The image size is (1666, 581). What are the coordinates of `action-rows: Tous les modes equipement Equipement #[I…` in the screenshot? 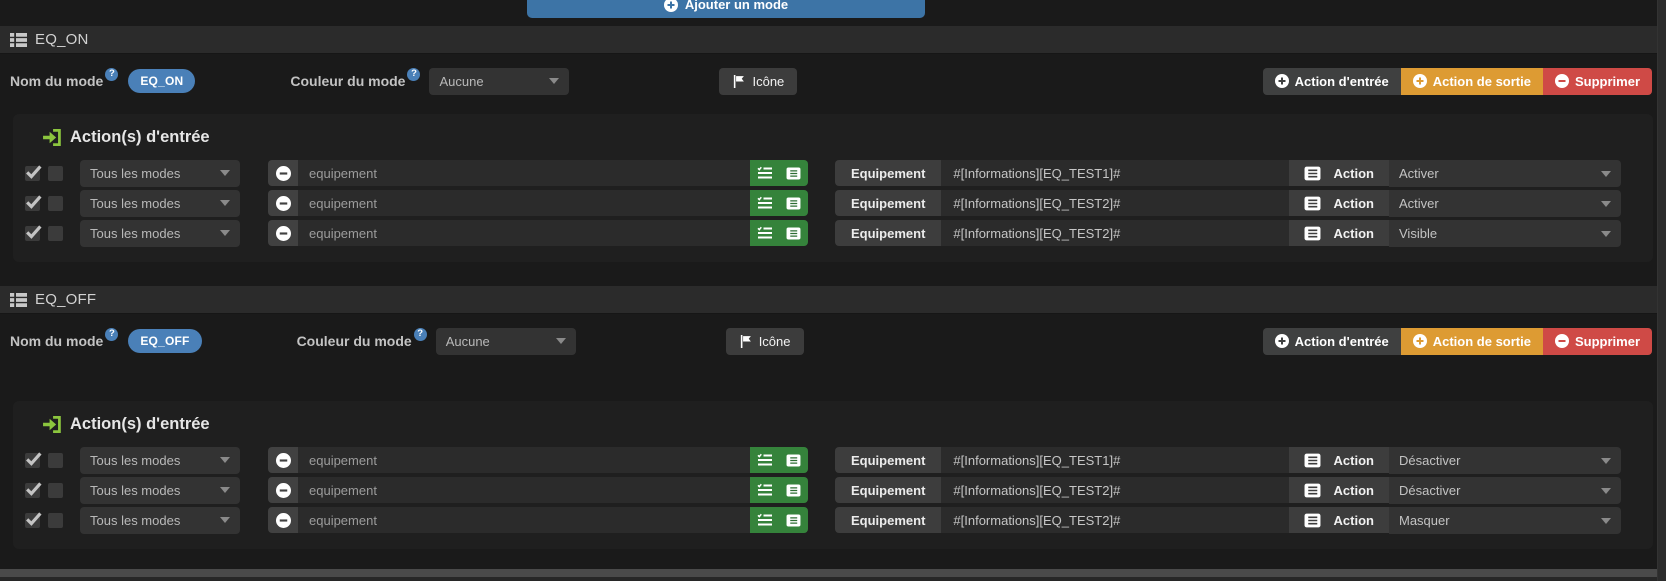 It's located at (833, 203).